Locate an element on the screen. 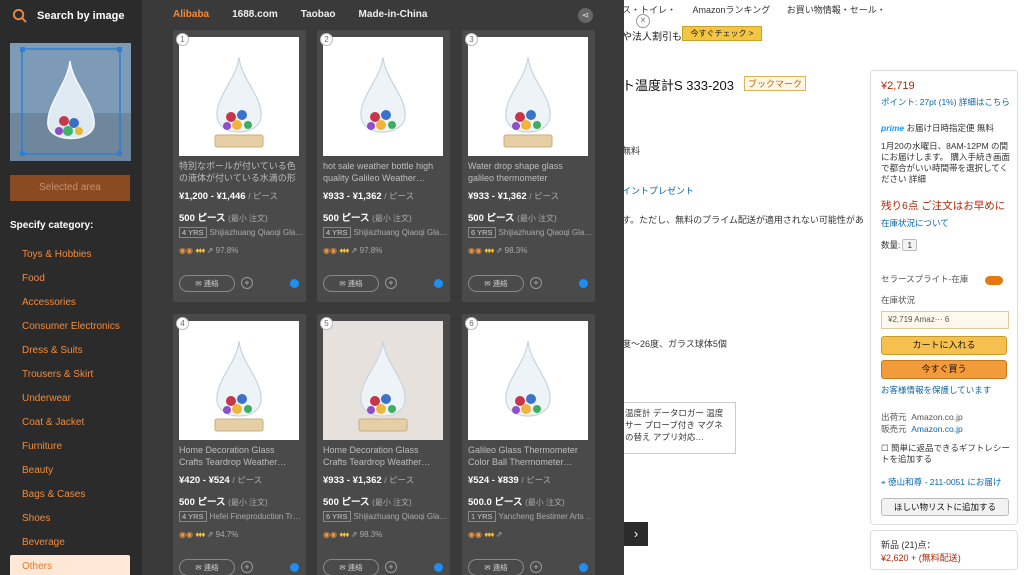 This screenshot has height=575, width=1024. selected-area-button: Selected area is located at coordinates (70, 188).